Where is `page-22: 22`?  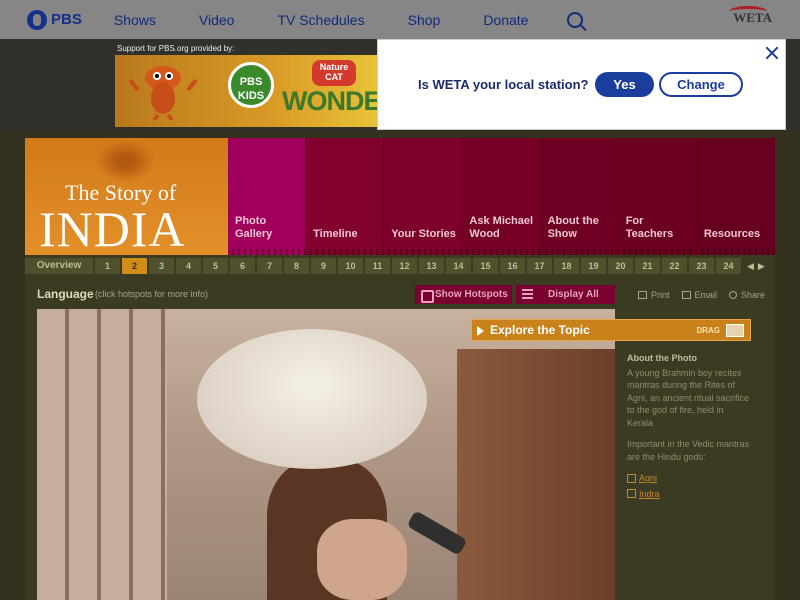
page-22: 22 is located at coordinates (674, 266).